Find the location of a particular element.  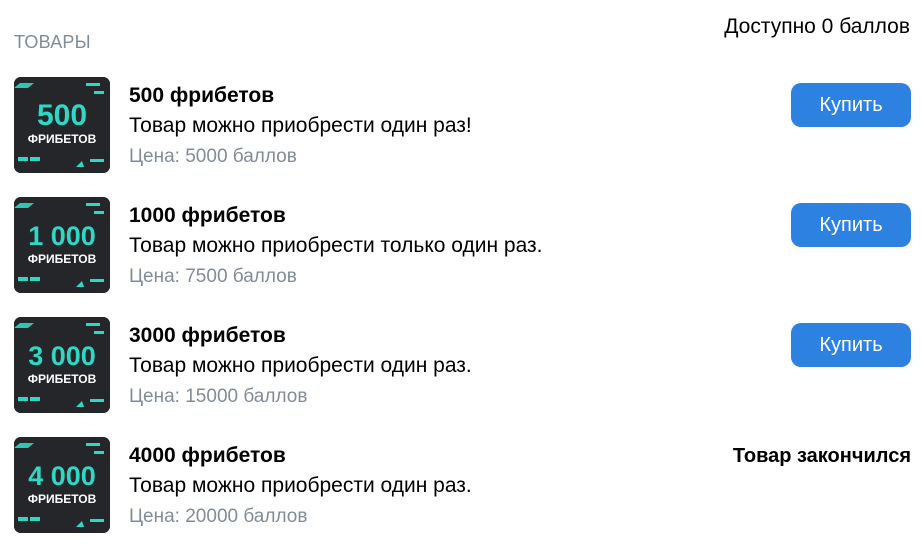

product-thumbnail: 500 ФРИБЕТОВ is located at coordinates (62, 125).